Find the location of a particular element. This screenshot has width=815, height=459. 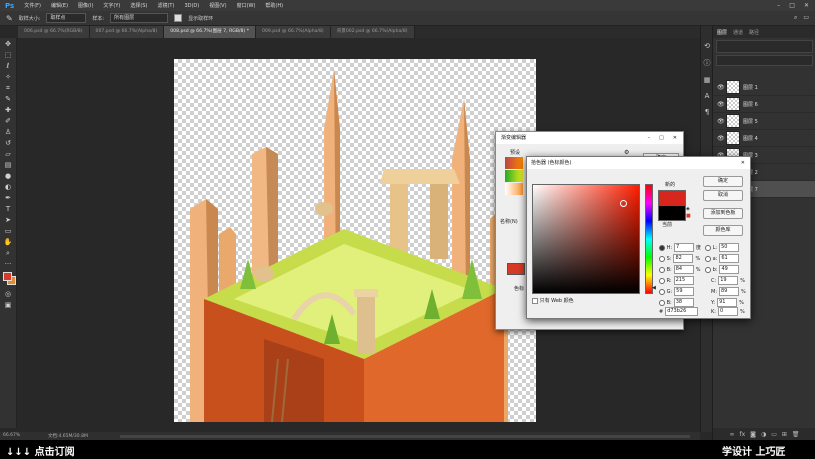

web-color-cube-icon: ■ is located at coordinates (688, 216).